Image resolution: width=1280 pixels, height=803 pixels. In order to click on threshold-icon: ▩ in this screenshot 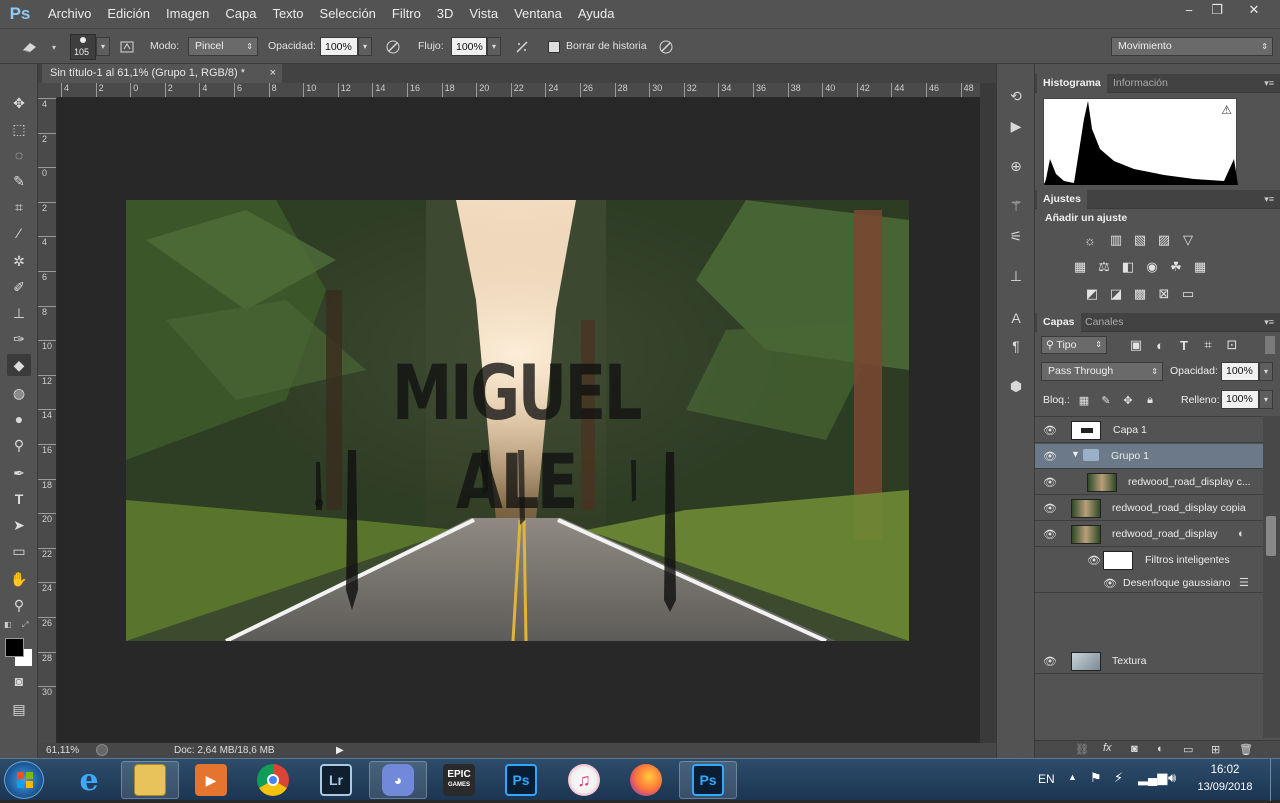, I will do `click(1140, 294)`.